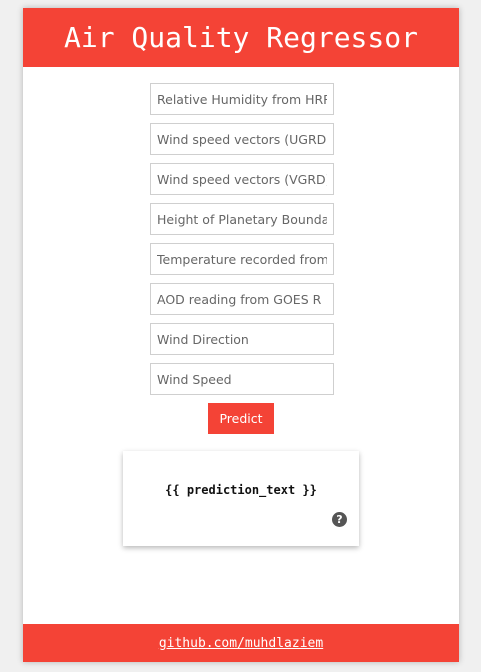 Image resolution: width=481 pixels, height=672 pixels. What do you see at coordinates (242, 139) in the screenshot?
I see `ugrd-wind-input` at bounding box center [242, 139].